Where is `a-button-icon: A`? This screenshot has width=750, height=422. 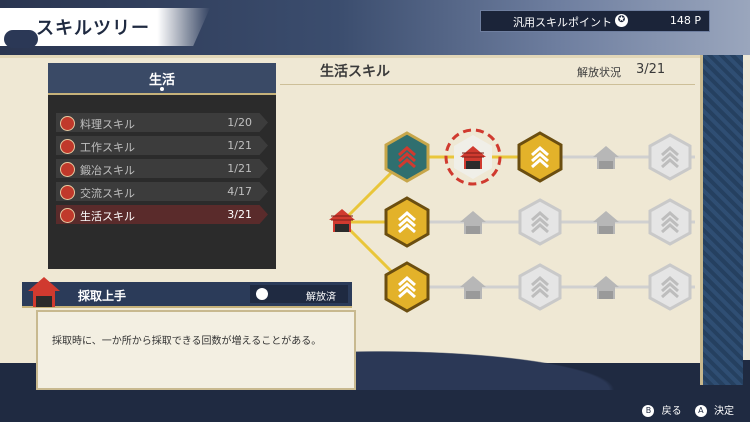 a-button-icon: A is located at coordinates (700, 411).